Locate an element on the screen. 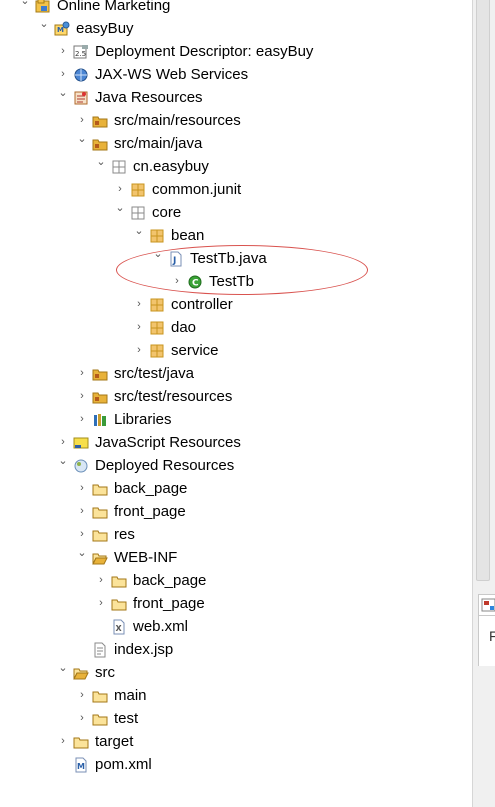 This screenshot has height=807, width=495. tree-item-label: JavaScript Resources is located at coordinates (168, 442).